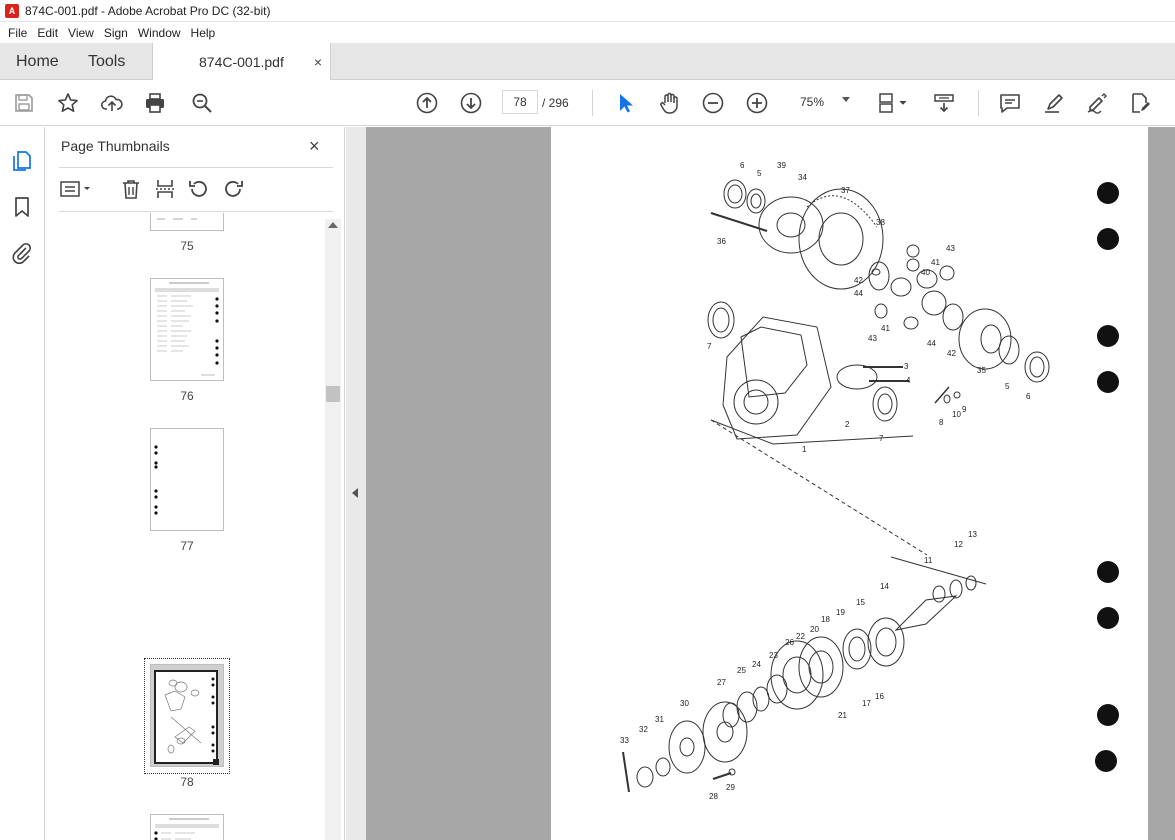 The width and height of the screenshot is (1175, 840). I want to click on menu-bar: File Edit View Sign Window Help, so click(587, 32).